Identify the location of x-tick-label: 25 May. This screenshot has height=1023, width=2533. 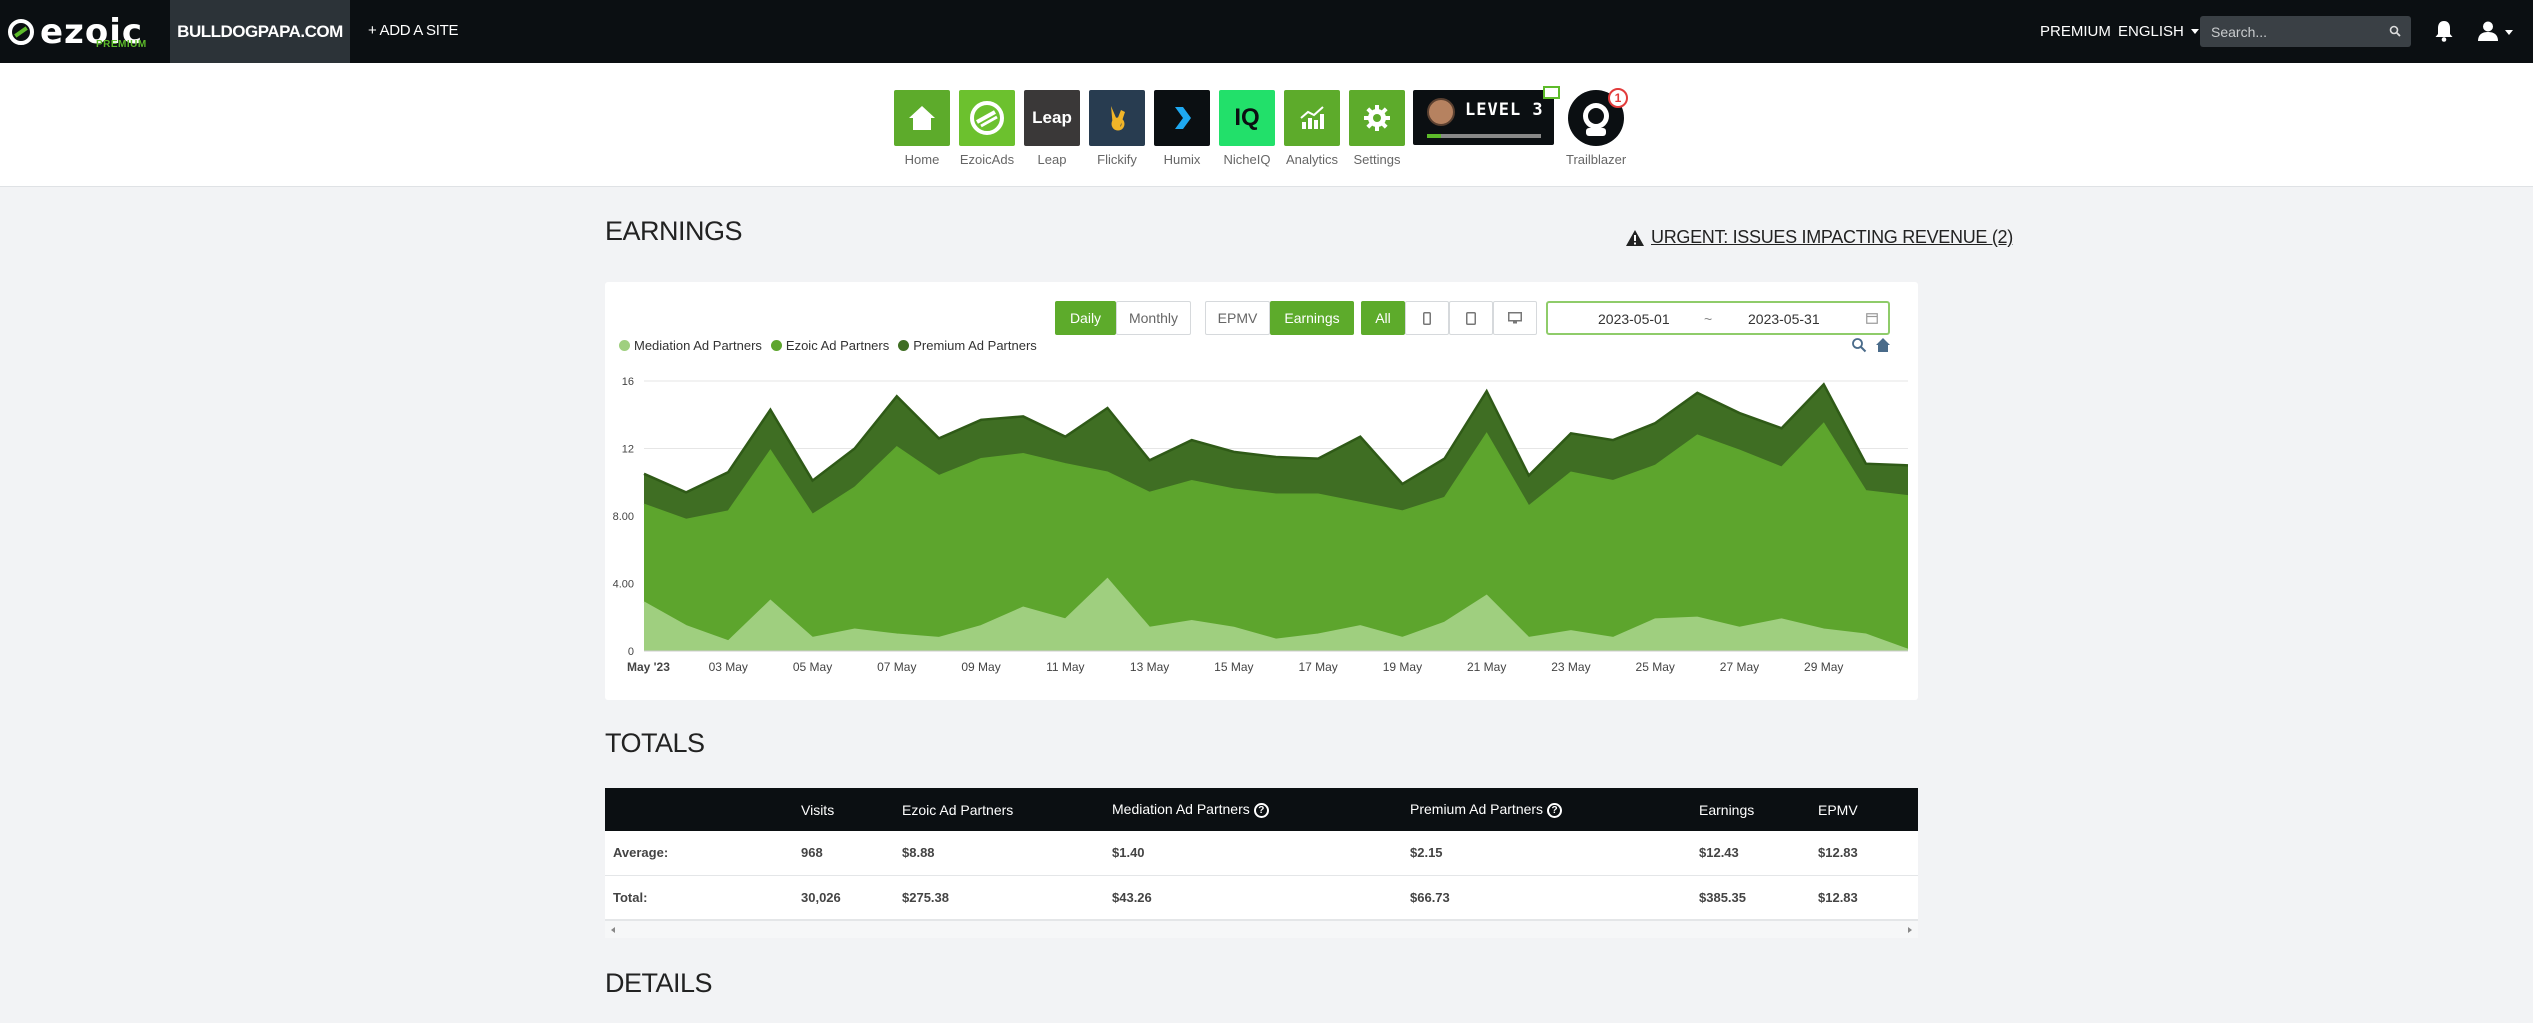
(1655, 667).